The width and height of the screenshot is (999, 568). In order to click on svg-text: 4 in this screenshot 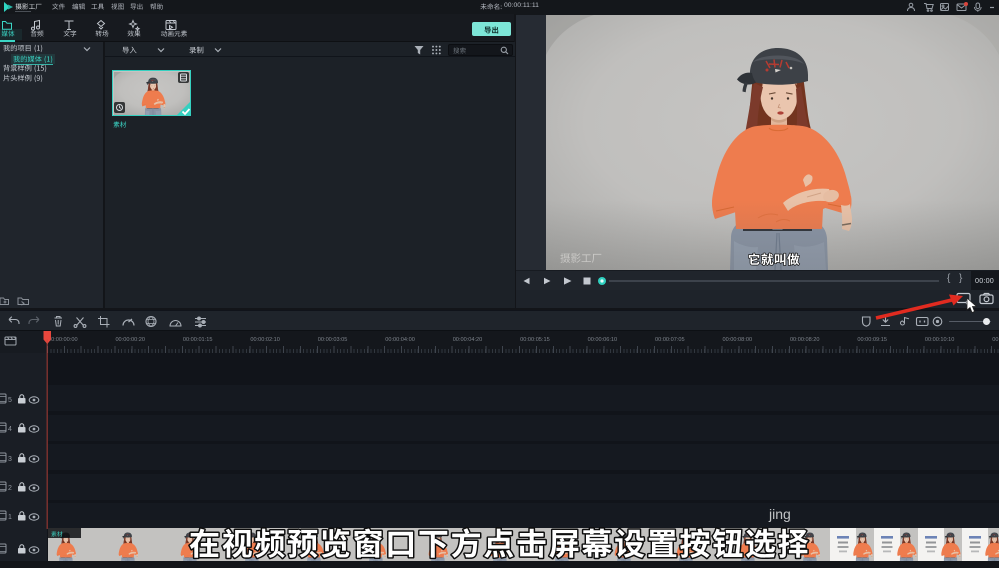, I will do `click(10, 429)`.